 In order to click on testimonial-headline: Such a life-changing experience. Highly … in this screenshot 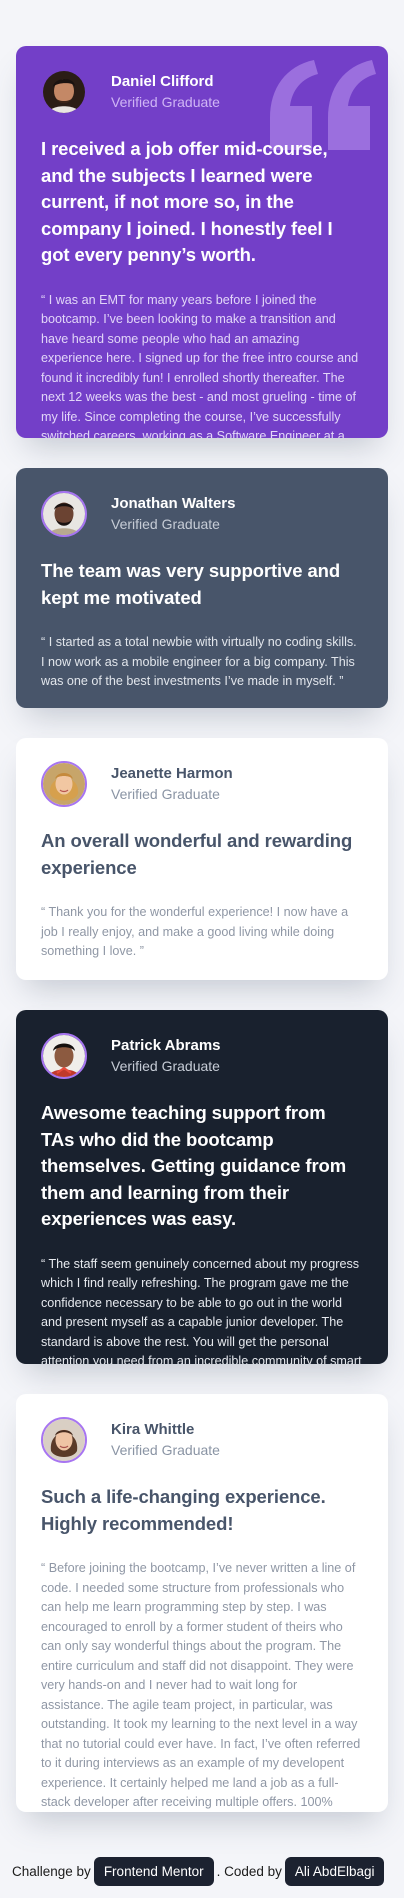, I will do `click(183, 1510)`.